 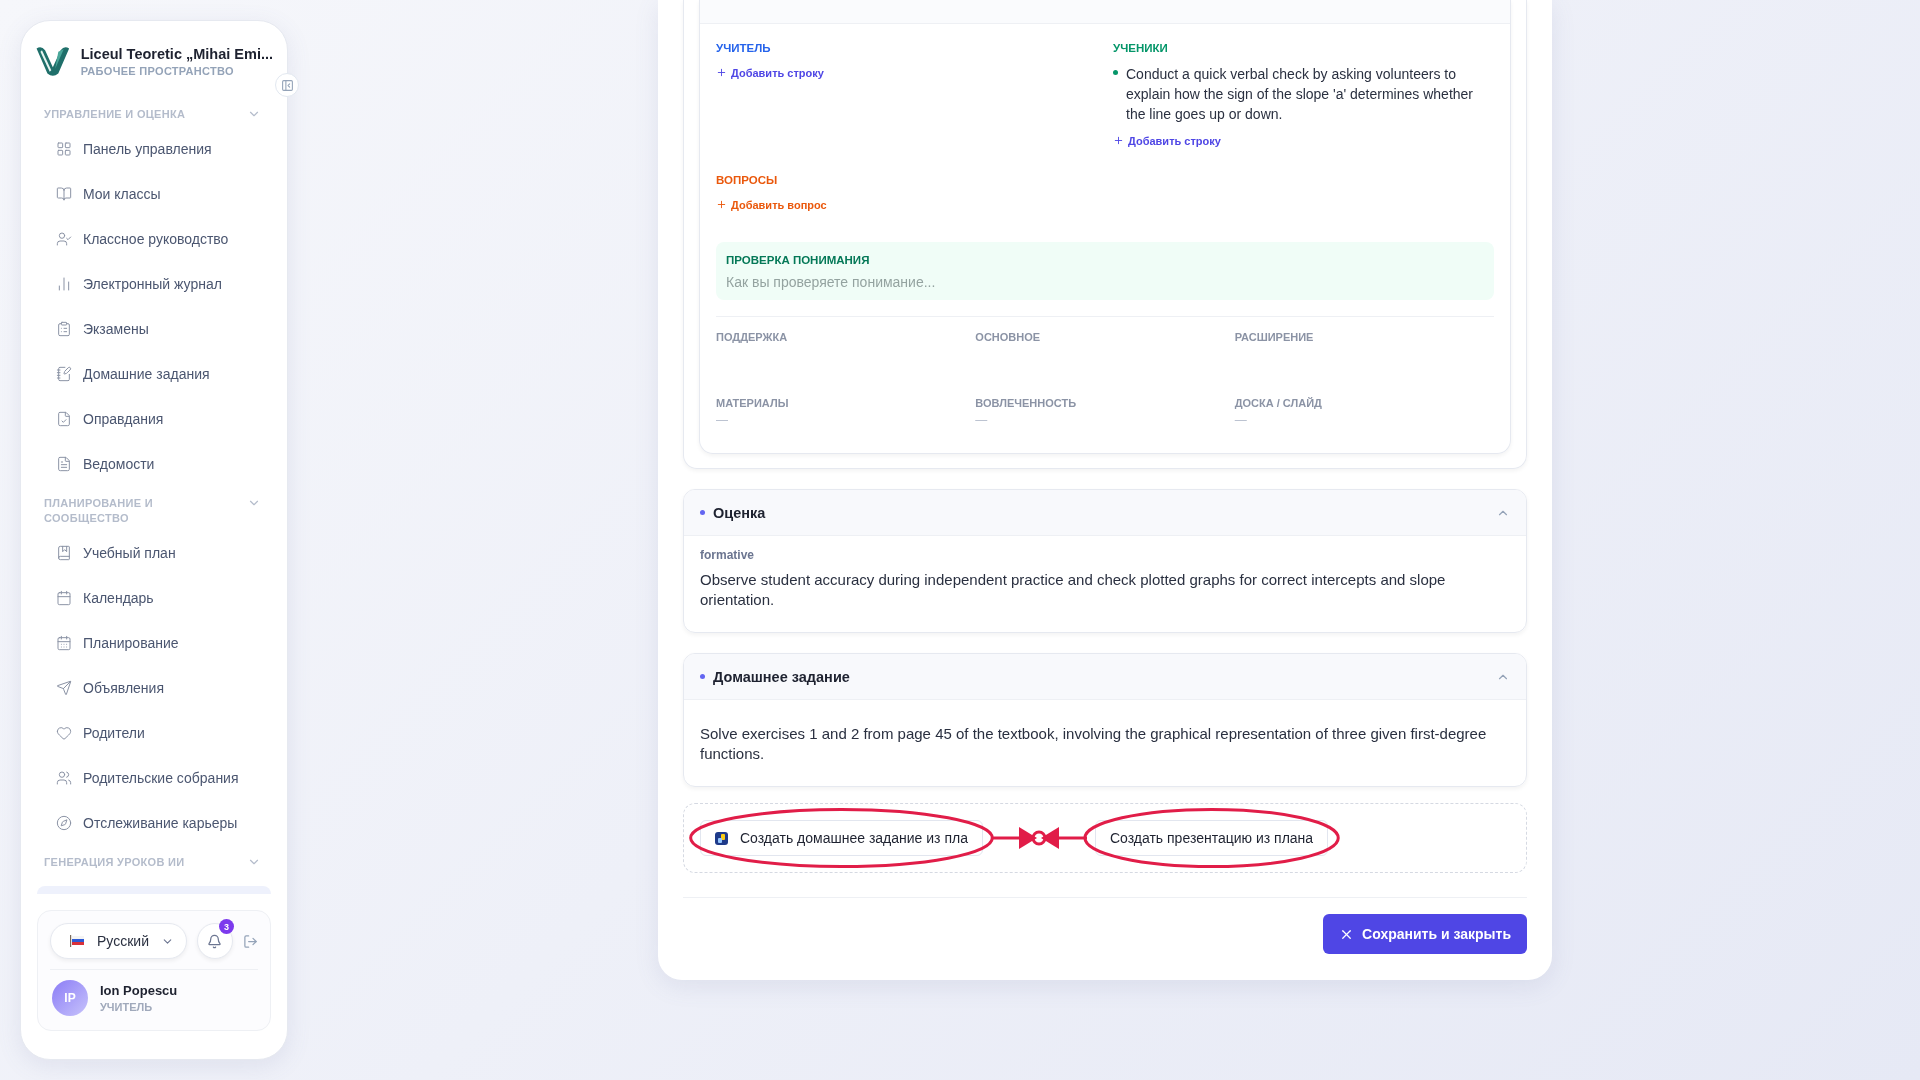 I want to click on create-from-plan-button: Создать домашнее задание из пла, so click(x=841, y=838).